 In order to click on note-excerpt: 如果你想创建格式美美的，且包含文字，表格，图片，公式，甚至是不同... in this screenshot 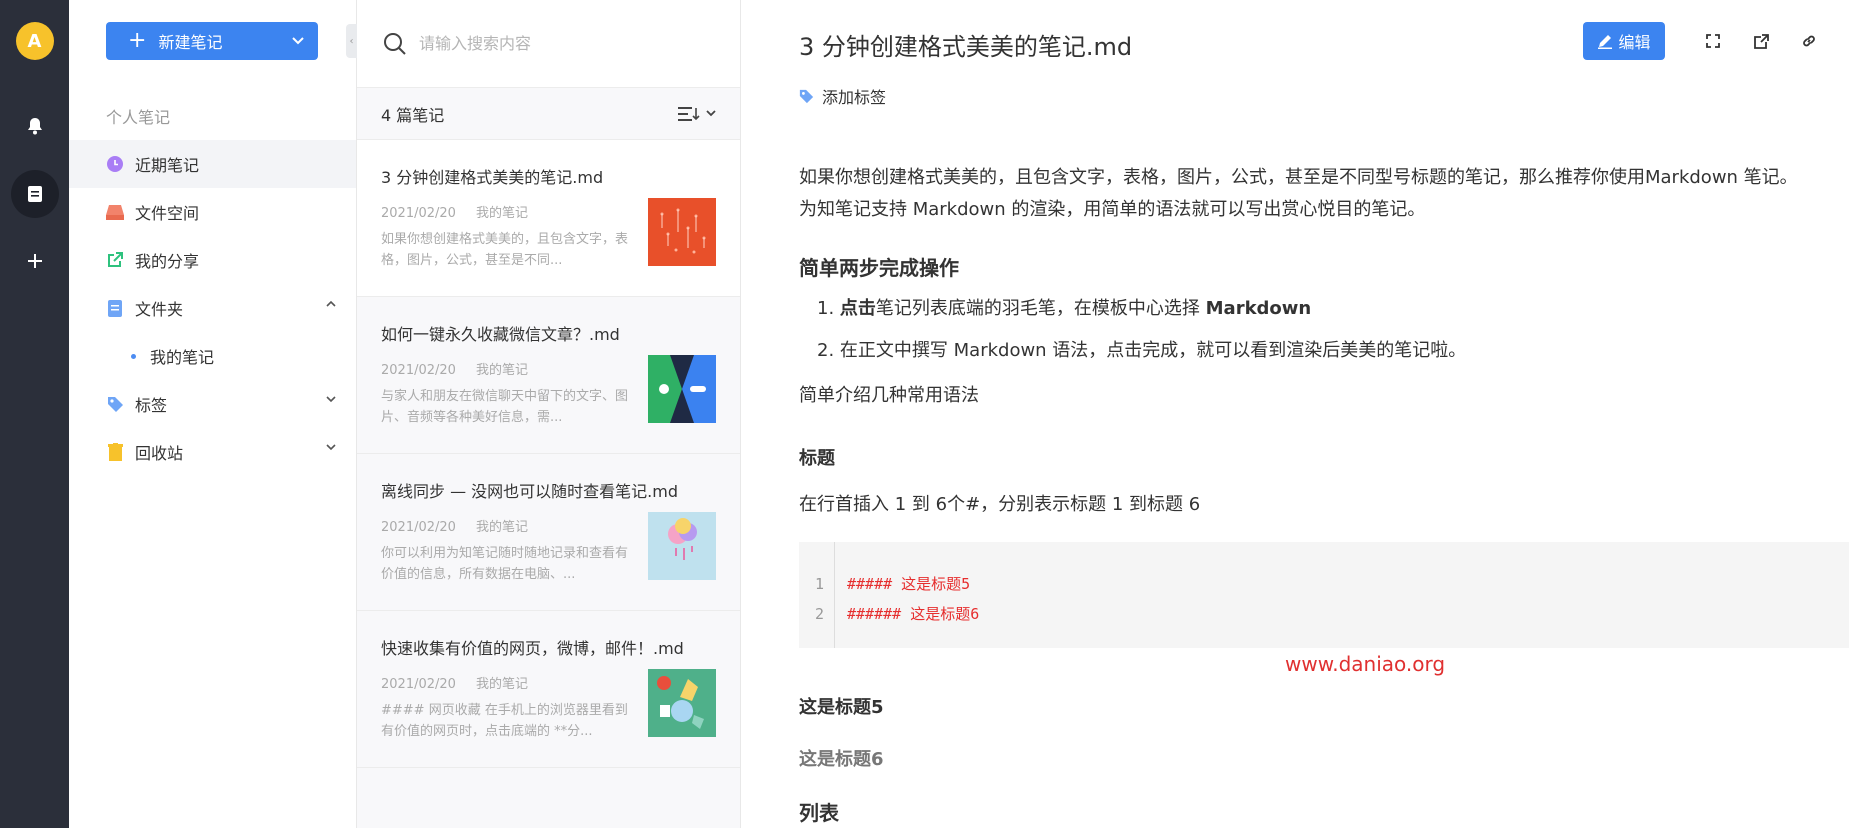, I will do `click(505, 250)`.